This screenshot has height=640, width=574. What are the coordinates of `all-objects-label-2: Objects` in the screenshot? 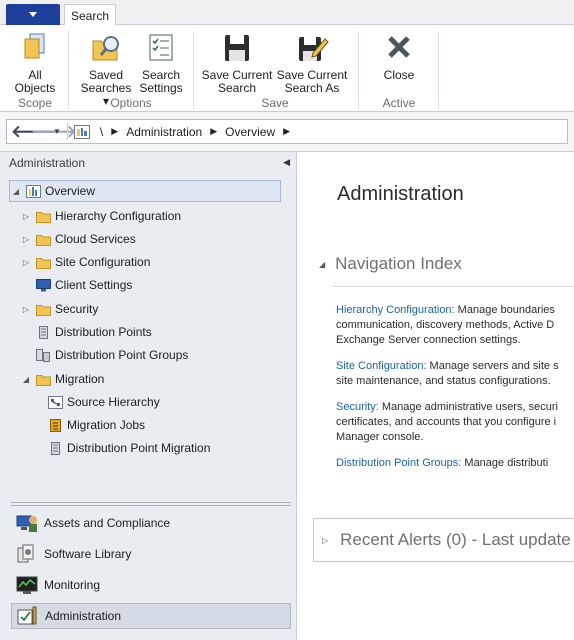 It's located at (35, 88).